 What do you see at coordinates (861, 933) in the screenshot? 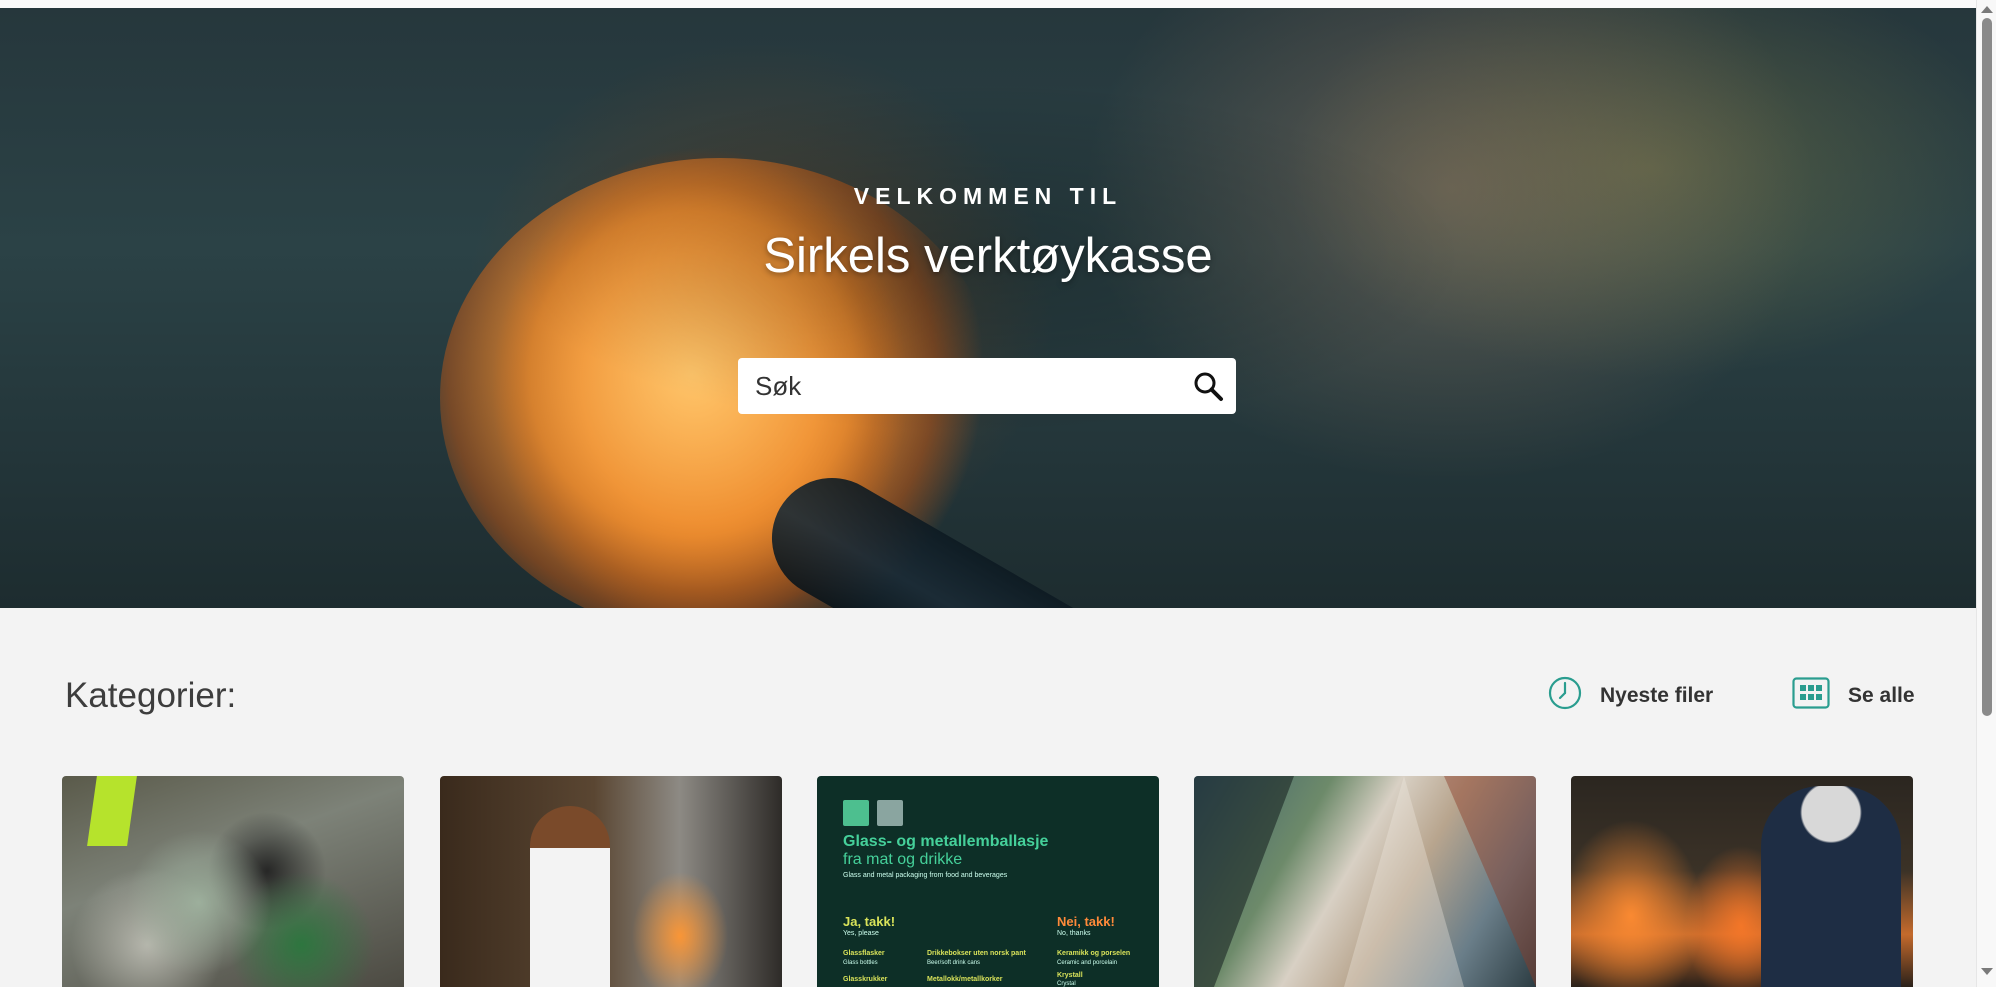
I see `packaging-yes-sub: Yes, please` at bounding box center [861, 933].